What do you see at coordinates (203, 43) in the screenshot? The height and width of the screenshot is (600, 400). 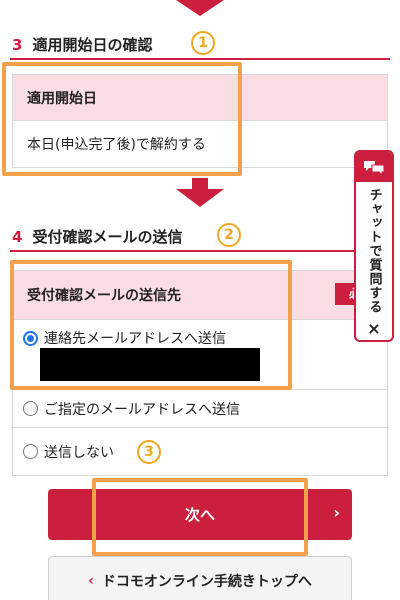 I see `annotation-marker-1: 1` at bounding box center [203, 43].